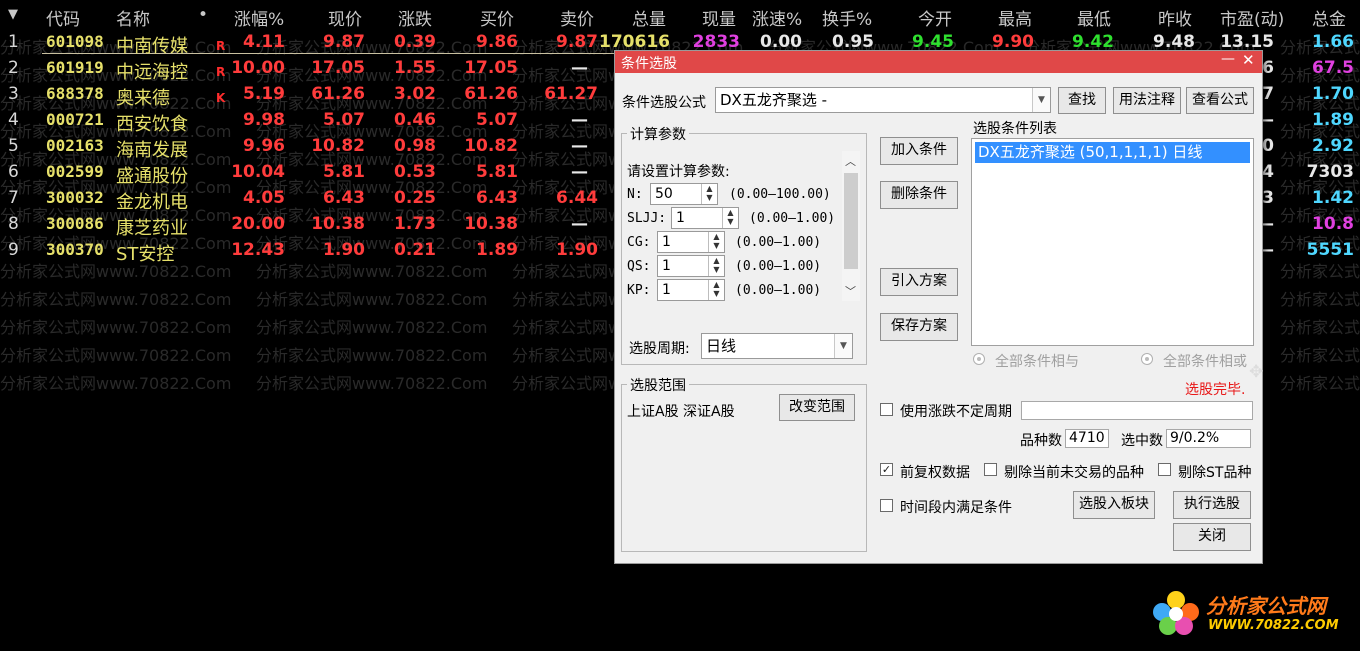 The height and width of the screenshot is (651, 1360). I want to click on run-select-button: 执行选股, so click(1212, 505).